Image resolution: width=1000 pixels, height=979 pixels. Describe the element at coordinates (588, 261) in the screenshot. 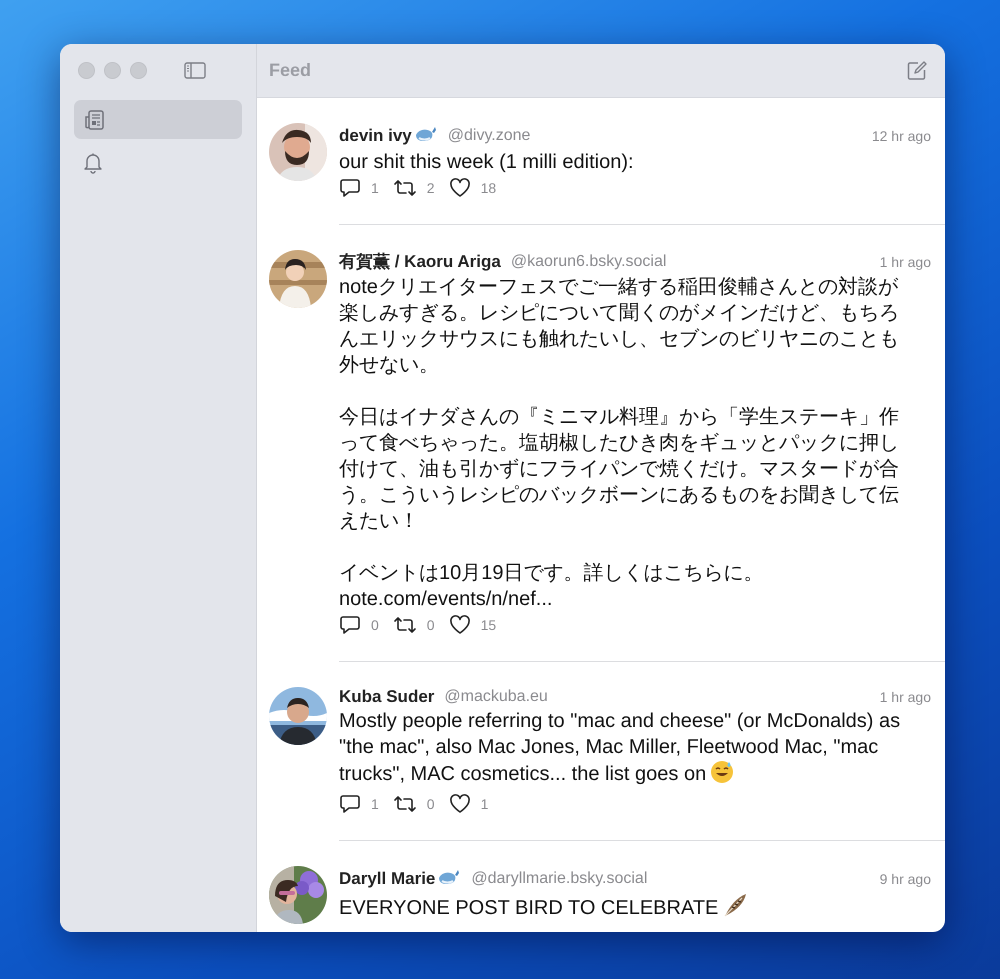

I see `author-handle: @kaorun6.bsky.social` at that location.